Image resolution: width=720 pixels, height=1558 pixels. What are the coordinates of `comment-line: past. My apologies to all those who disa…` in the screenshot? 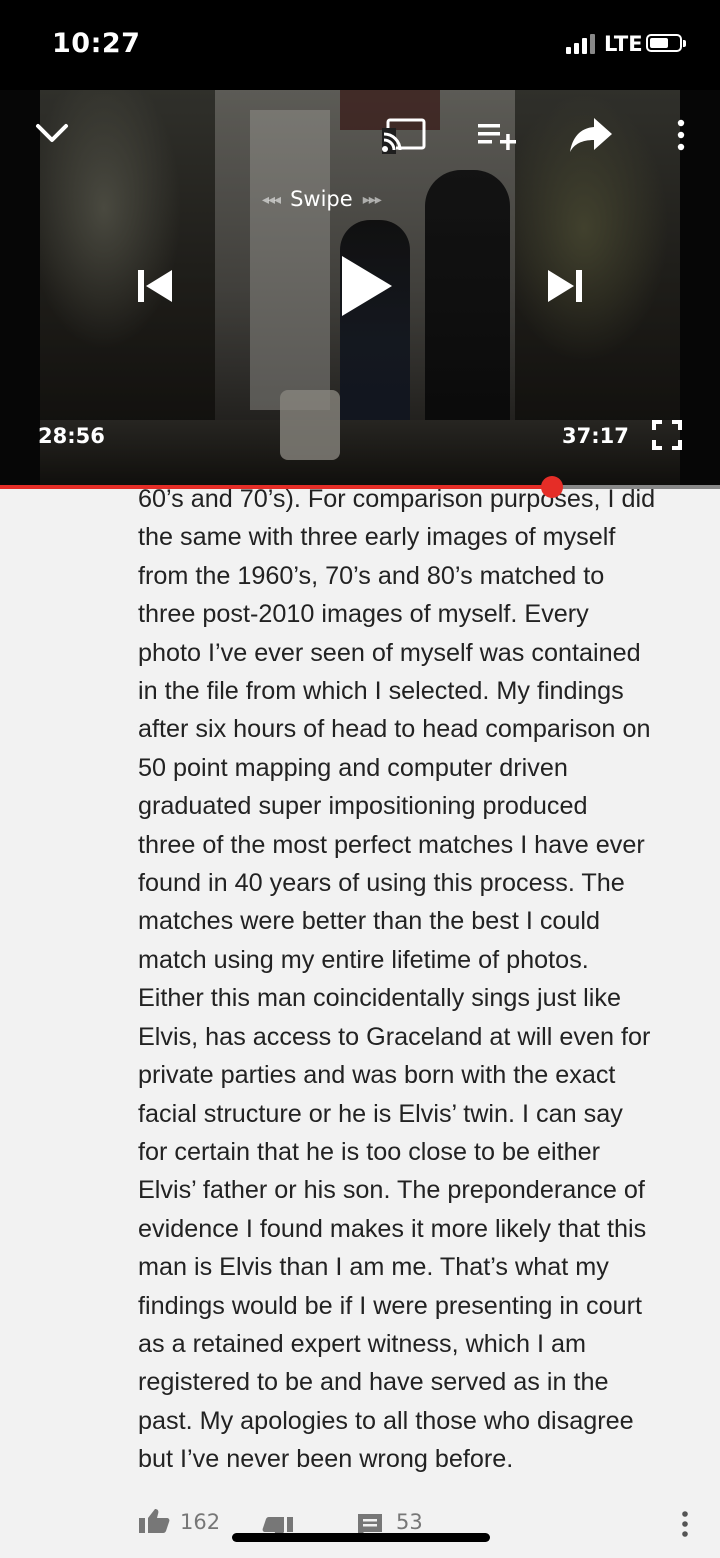 It's located at (386, 1420).